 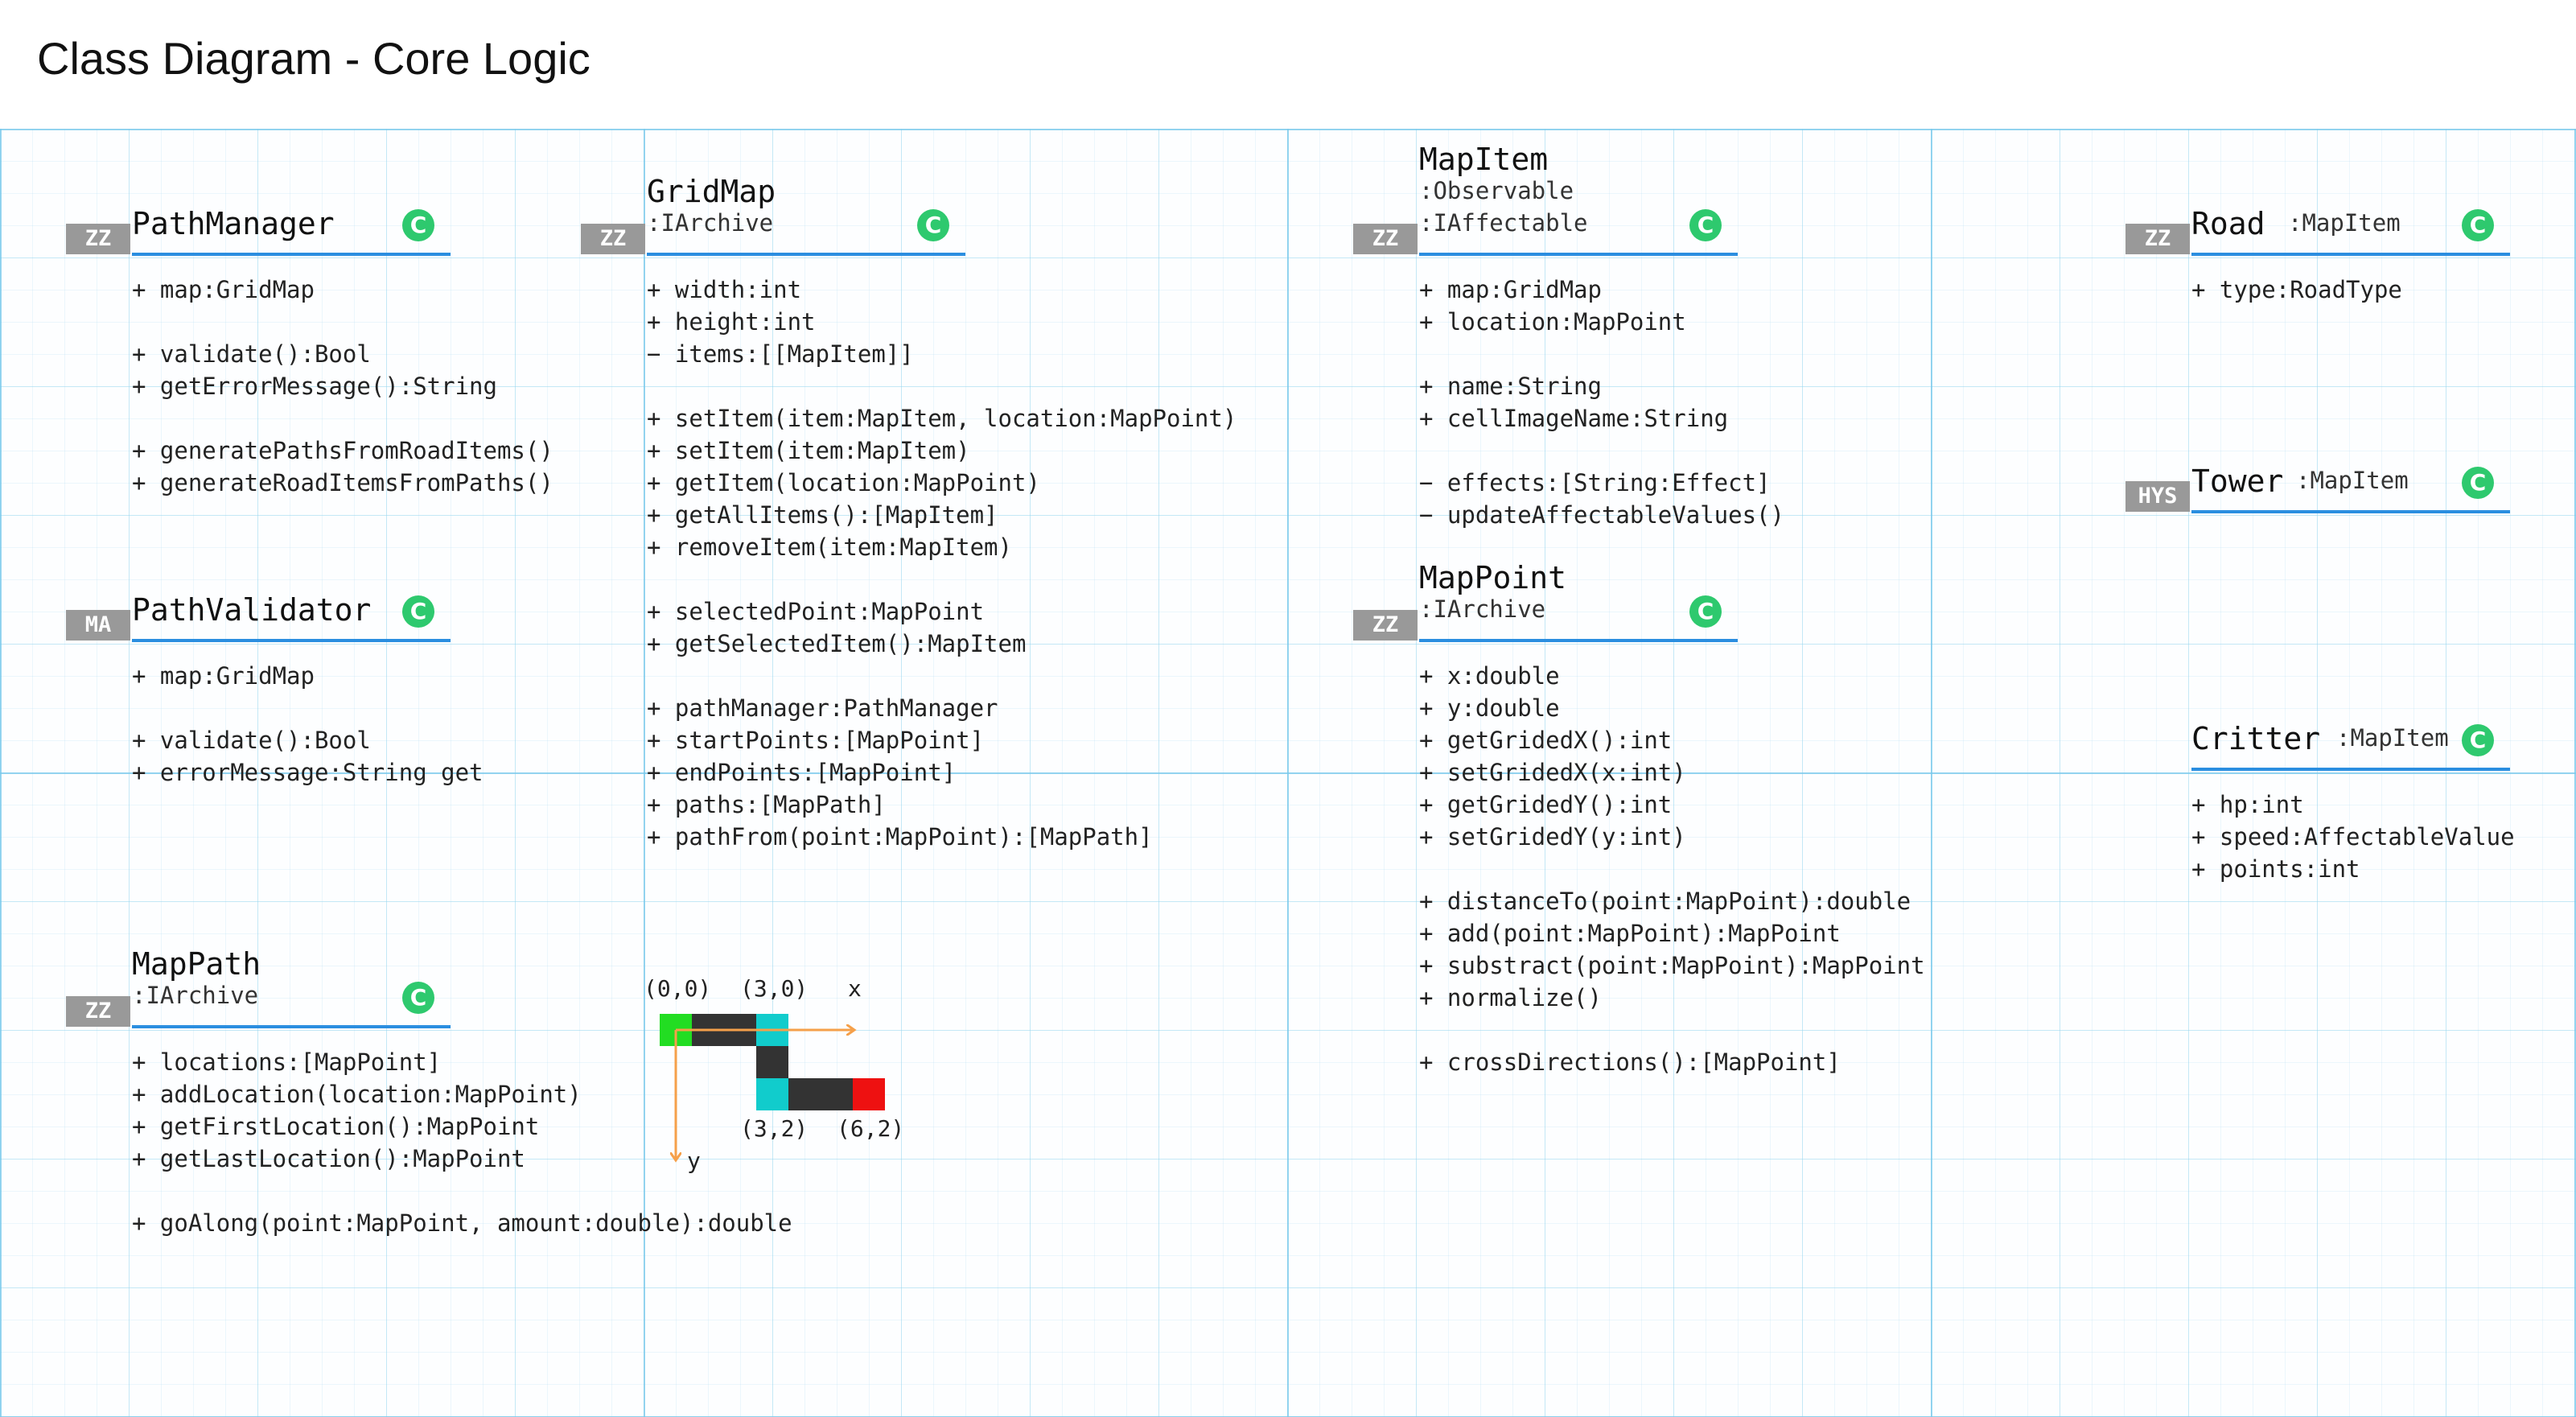 What do you see at coordinates (822, 708) in the screenshot?
I see `class-member: + pathManager:PathManager` at bounding box center [822, 708].